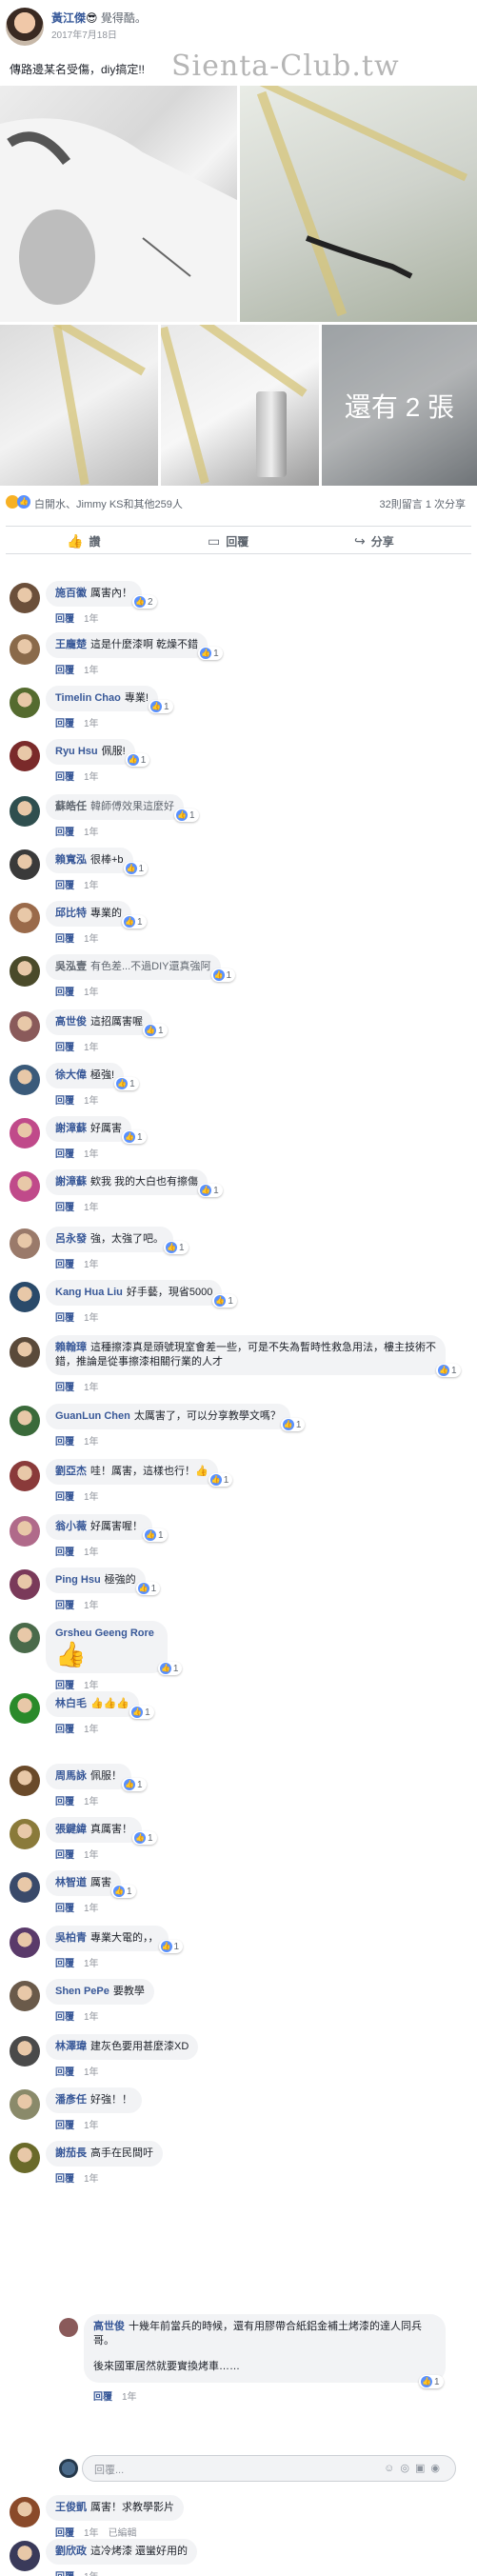 The width and height of the screenshot is (477, 2576). I want to click on comment-share-counts: 32則留言 1 次分享, so click(423, 503).